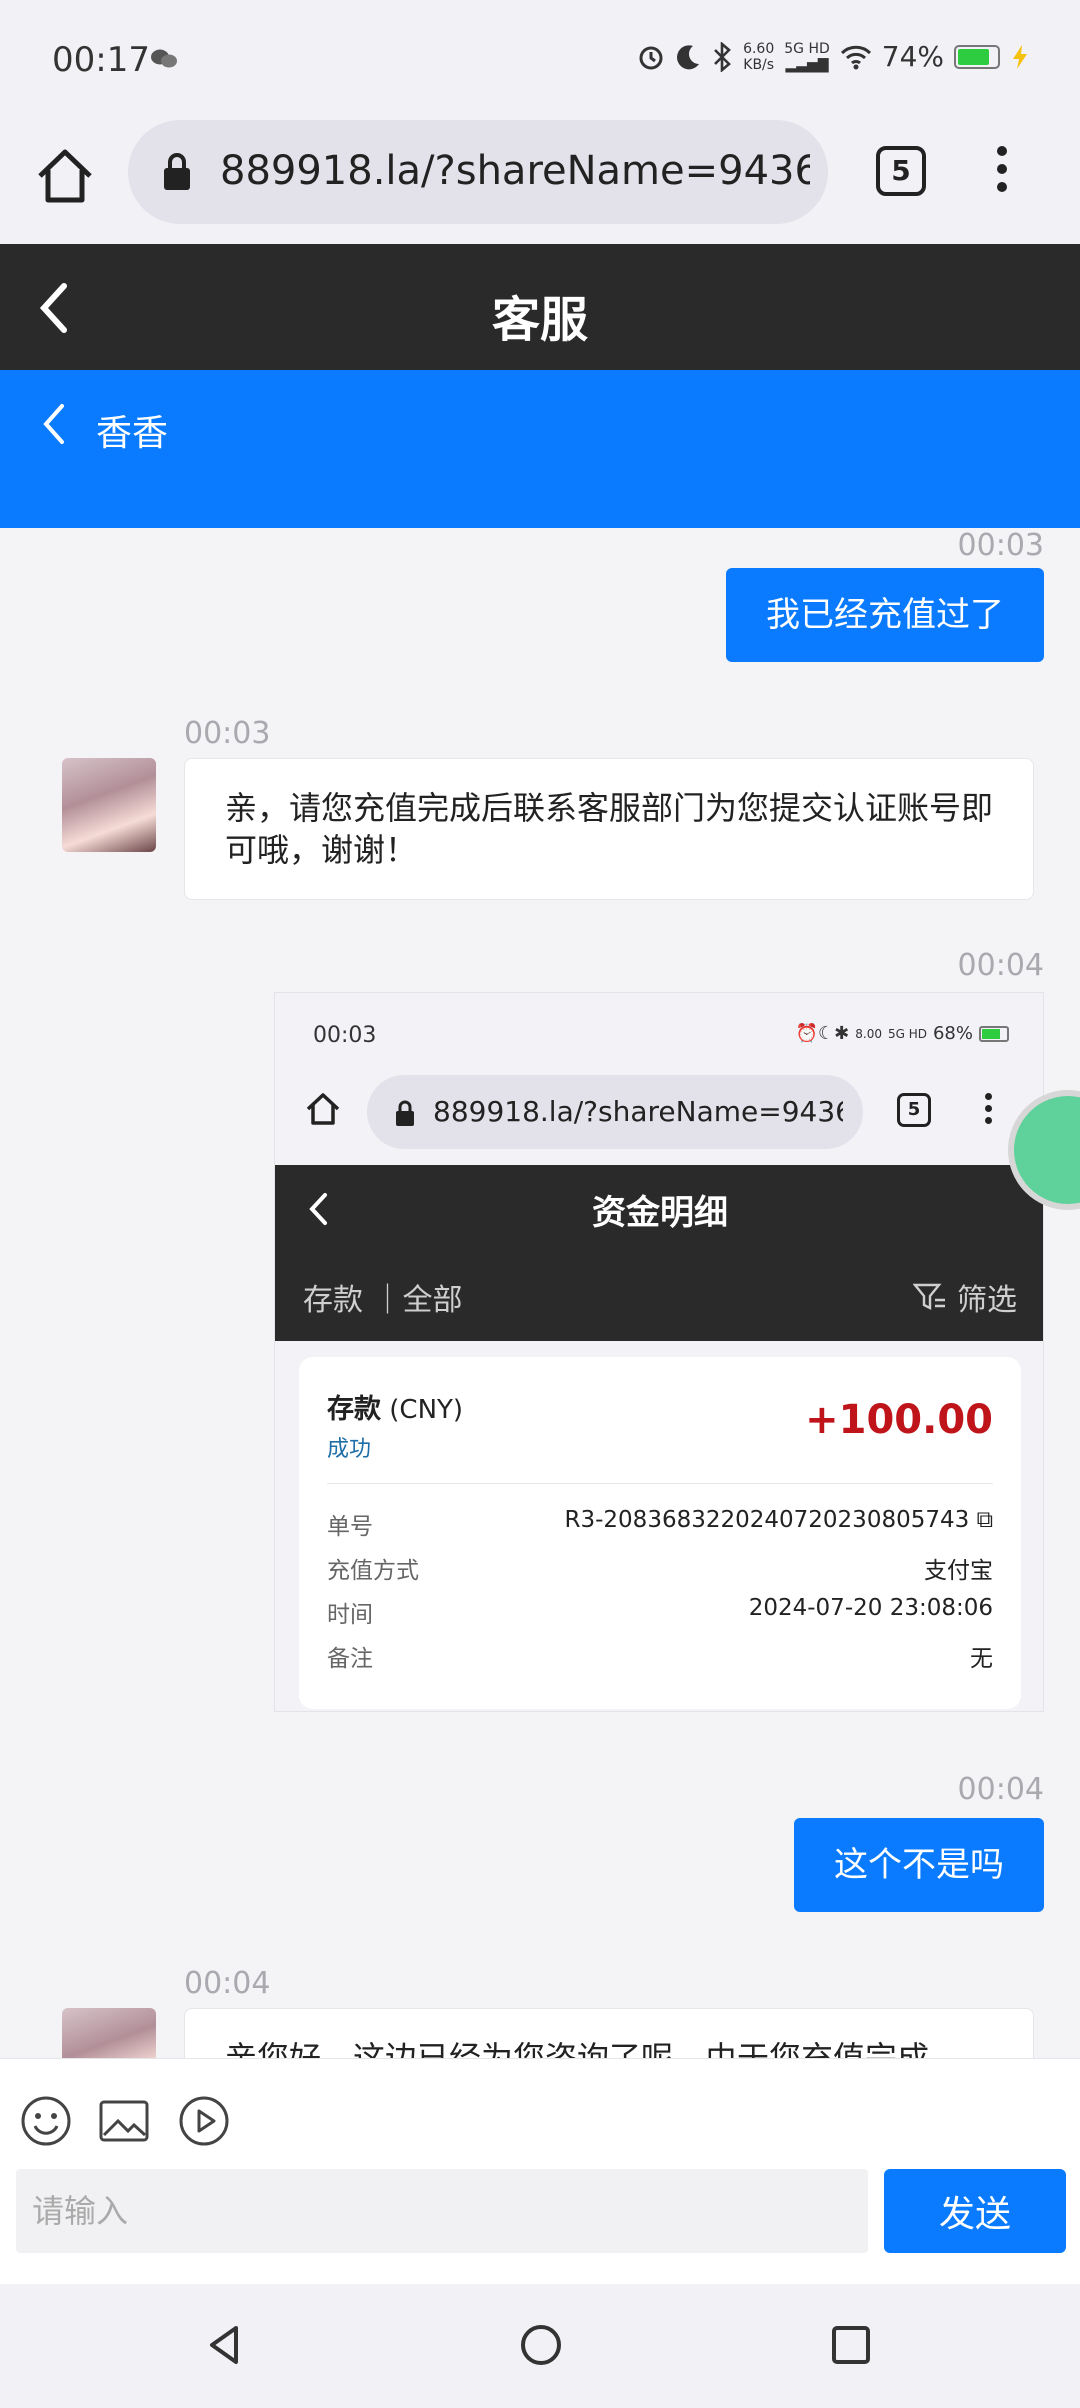 The height and width of the screenshot is (2408, 1080). What do you see at coordinates (177, 171) in the screenshot?
I see `lock-icon` at bounding box center [177, 171].